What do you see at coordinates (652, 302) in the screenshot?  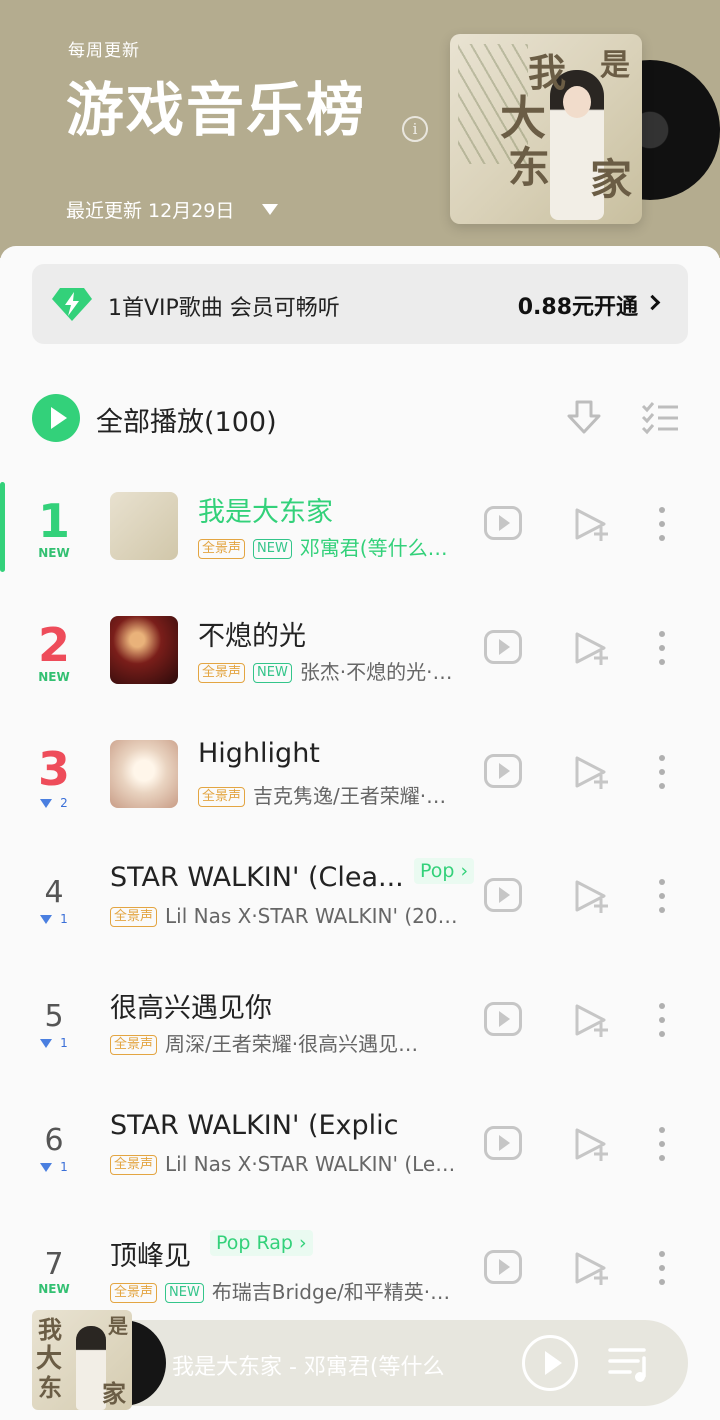 I see `chevron-right-icon` at bounding box center [652, 302].